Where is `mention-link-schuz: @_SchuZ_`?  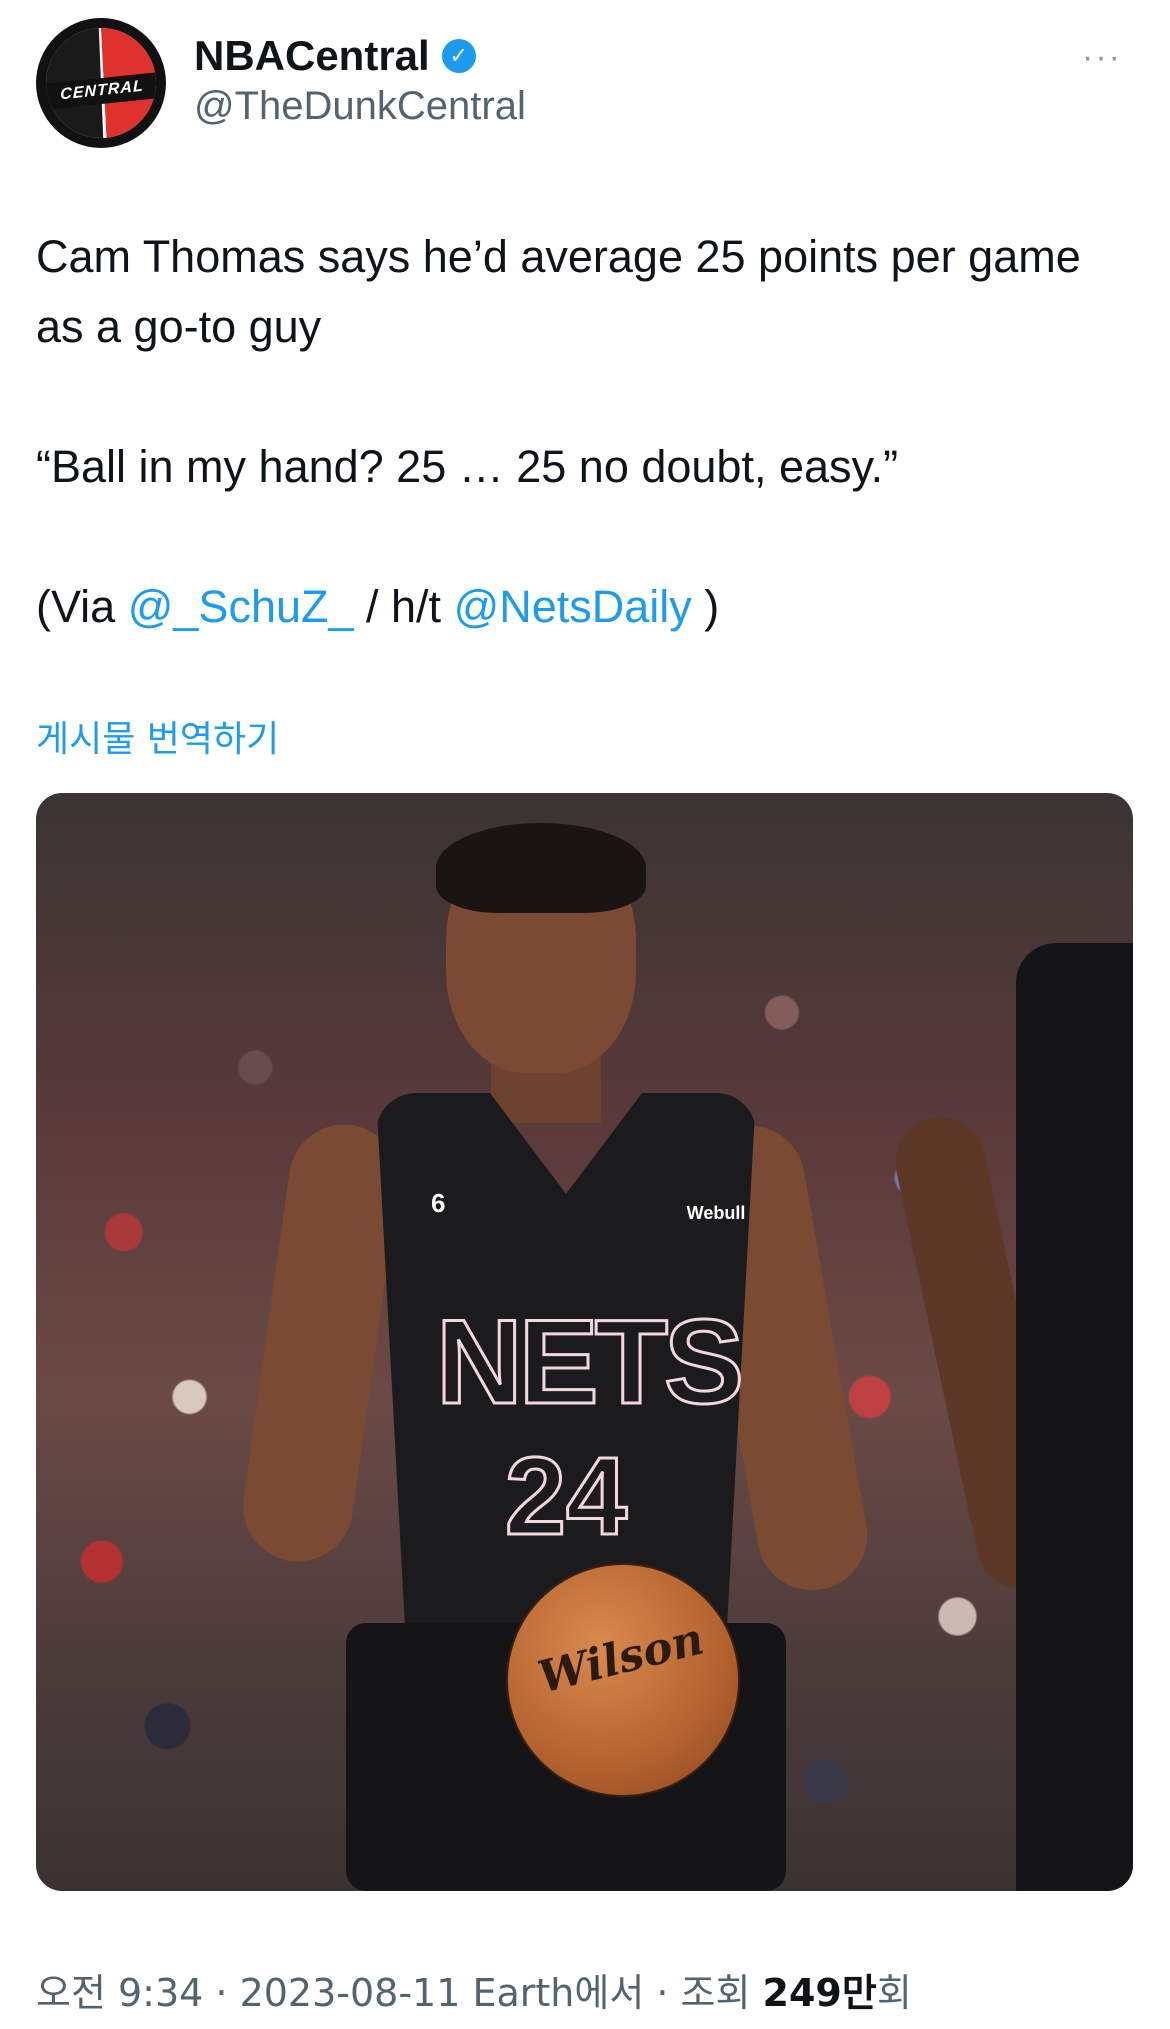
mention-link-schuz: @_SchuZ_ is located at coordinates (241, 606).